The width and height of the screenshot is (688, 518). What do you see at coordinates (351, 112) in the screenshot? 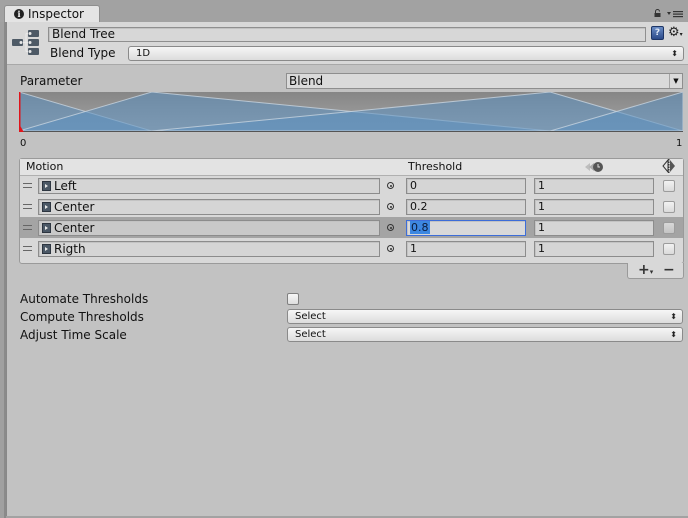
I see `blend-graph` at bounding box center [351, 112].